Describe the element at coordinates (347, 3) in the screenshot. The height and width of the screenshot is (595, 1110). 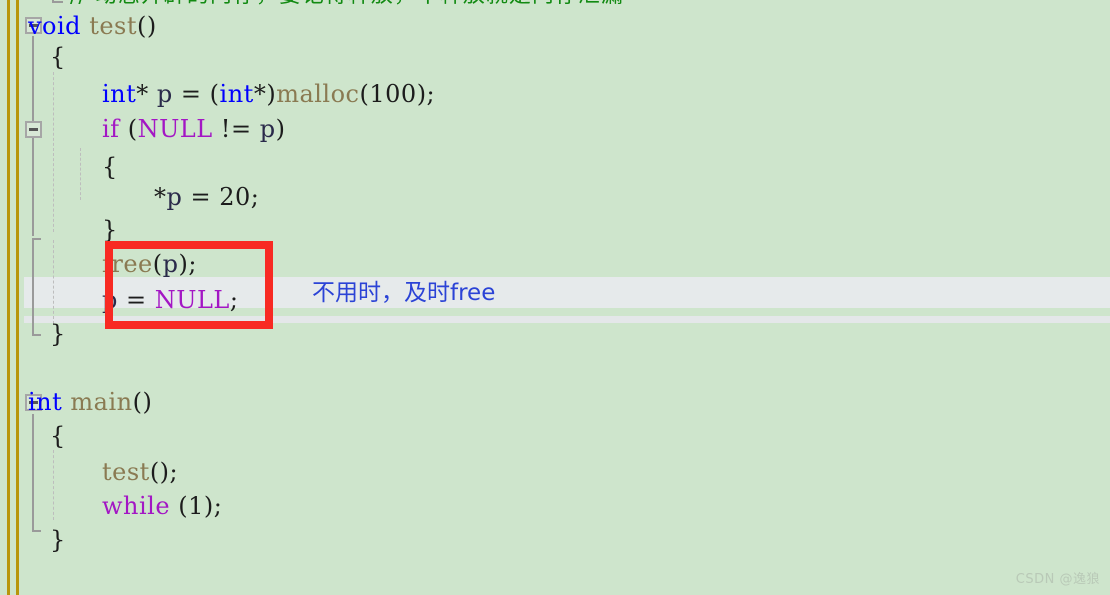
I see `clipped-comment-line: // 动态开辟的内存，要记得释放，不释放就是内存泄漏` at that location.